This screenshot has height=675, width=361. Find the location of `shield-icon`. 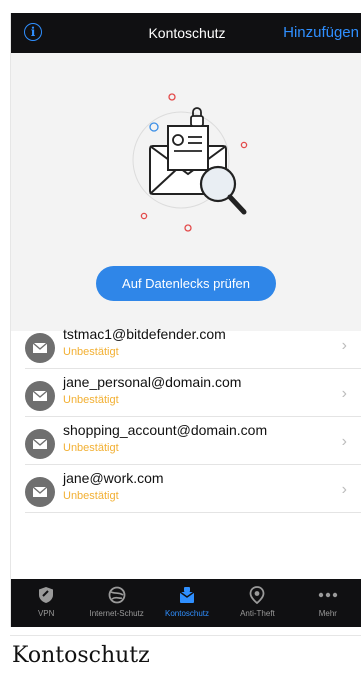

shield-icon is located at coordinates (46, 595).